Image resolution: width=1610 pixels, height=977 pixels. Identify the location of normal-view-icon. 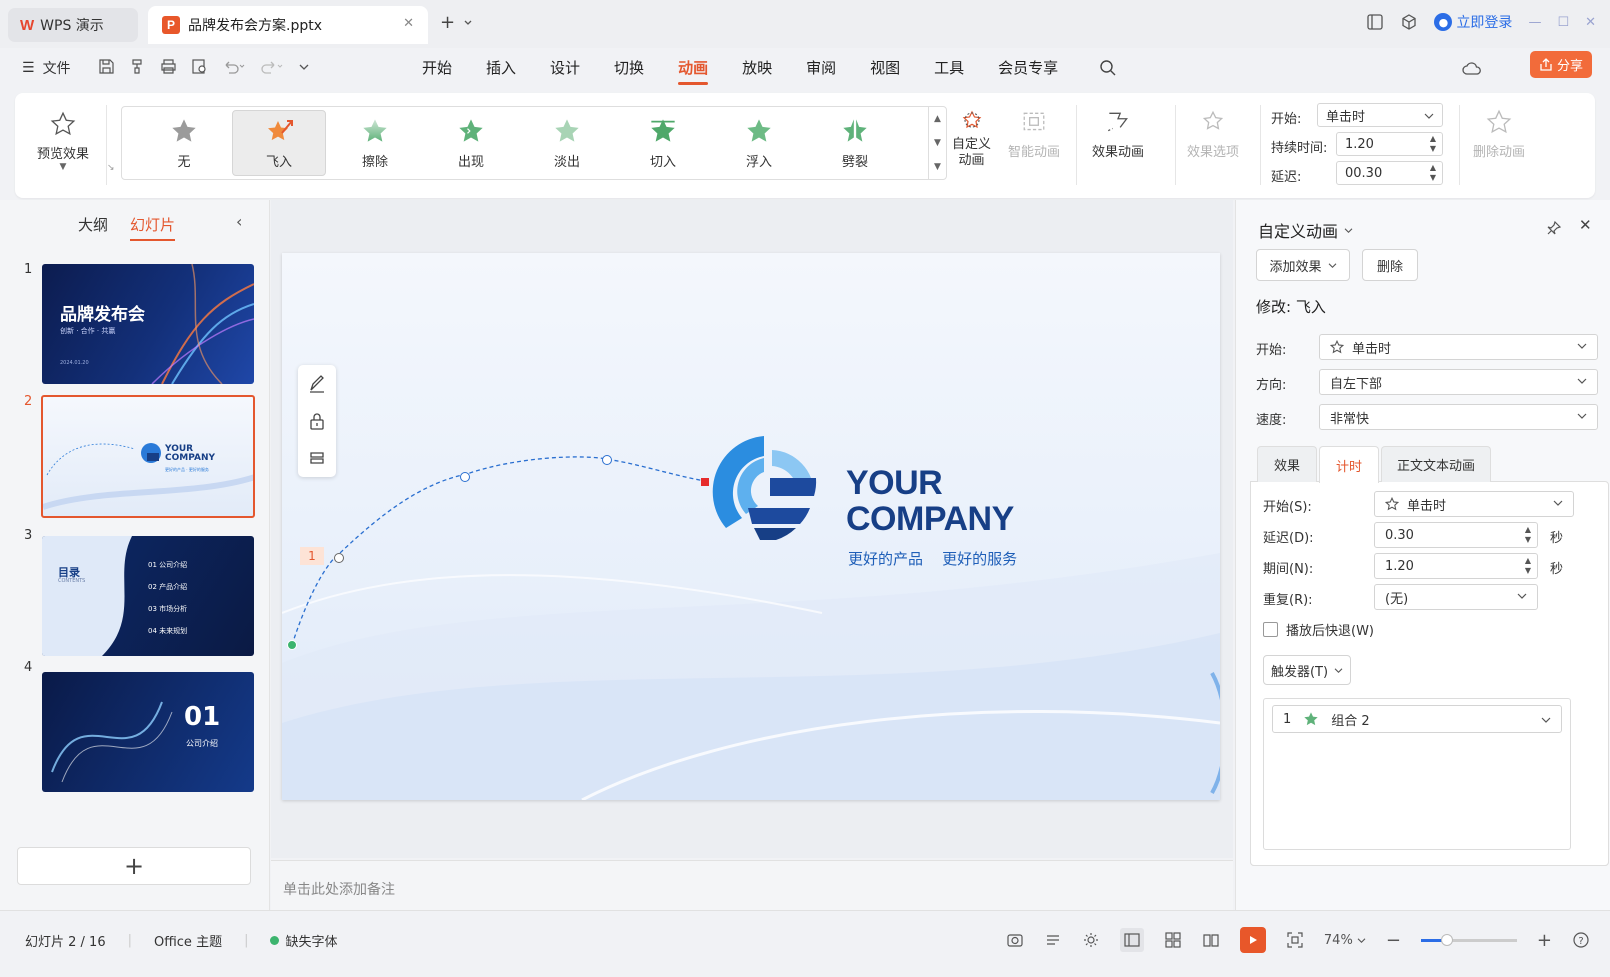
(1131, 940).